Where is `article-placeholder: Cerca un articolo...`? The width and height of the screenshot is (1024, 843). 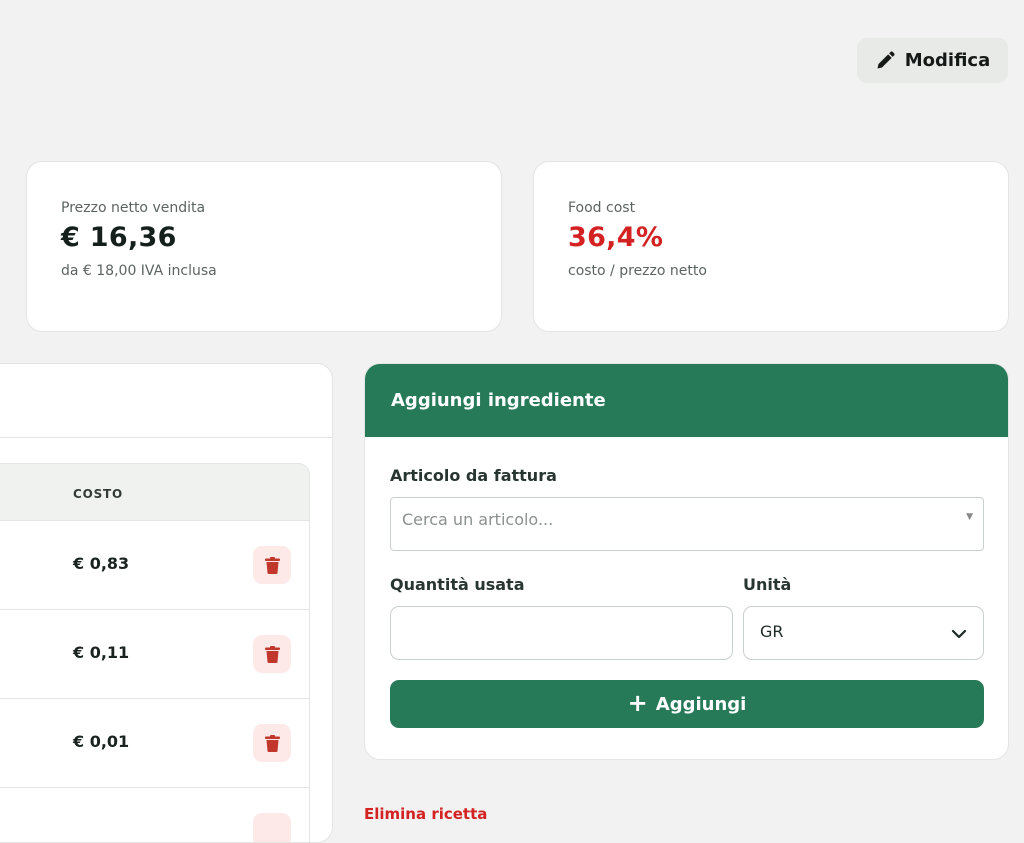 article-placeholder: Cerca un articolo... is located at coordinates (478, 519).